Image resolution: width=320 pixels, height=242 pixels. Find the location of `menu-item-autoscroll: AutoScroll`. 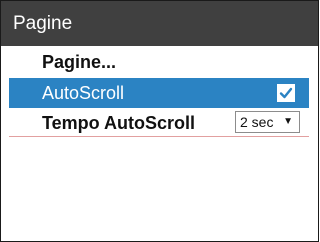

menu-item-autoscroll: AutoScroll is located at coordinates (159, 93).